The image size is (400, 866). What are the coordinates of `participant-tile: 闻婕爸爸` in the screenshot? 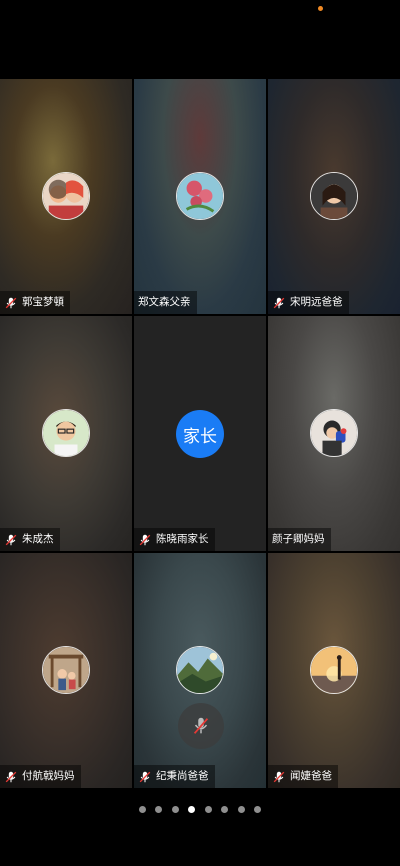 It's located at (334, 670).